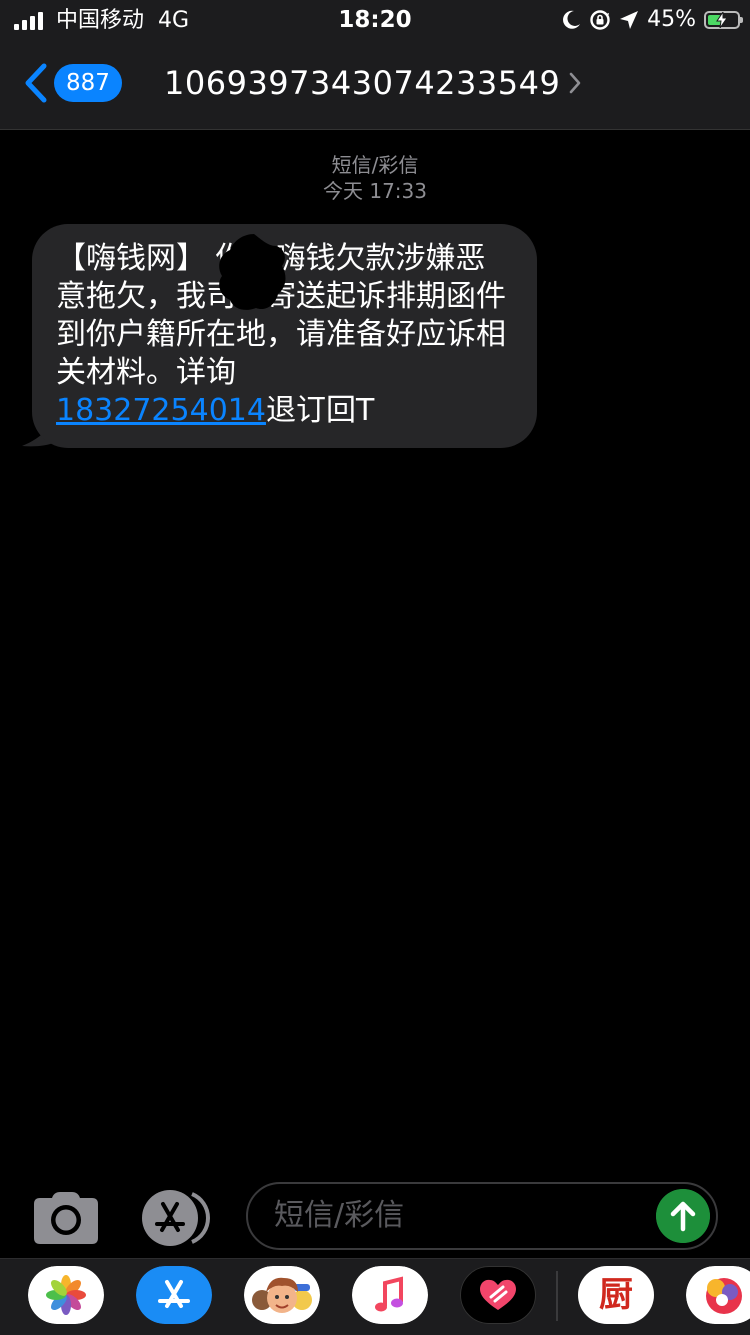  I want to click on message-timestamp: 今天 17:33, so click(375, 191).